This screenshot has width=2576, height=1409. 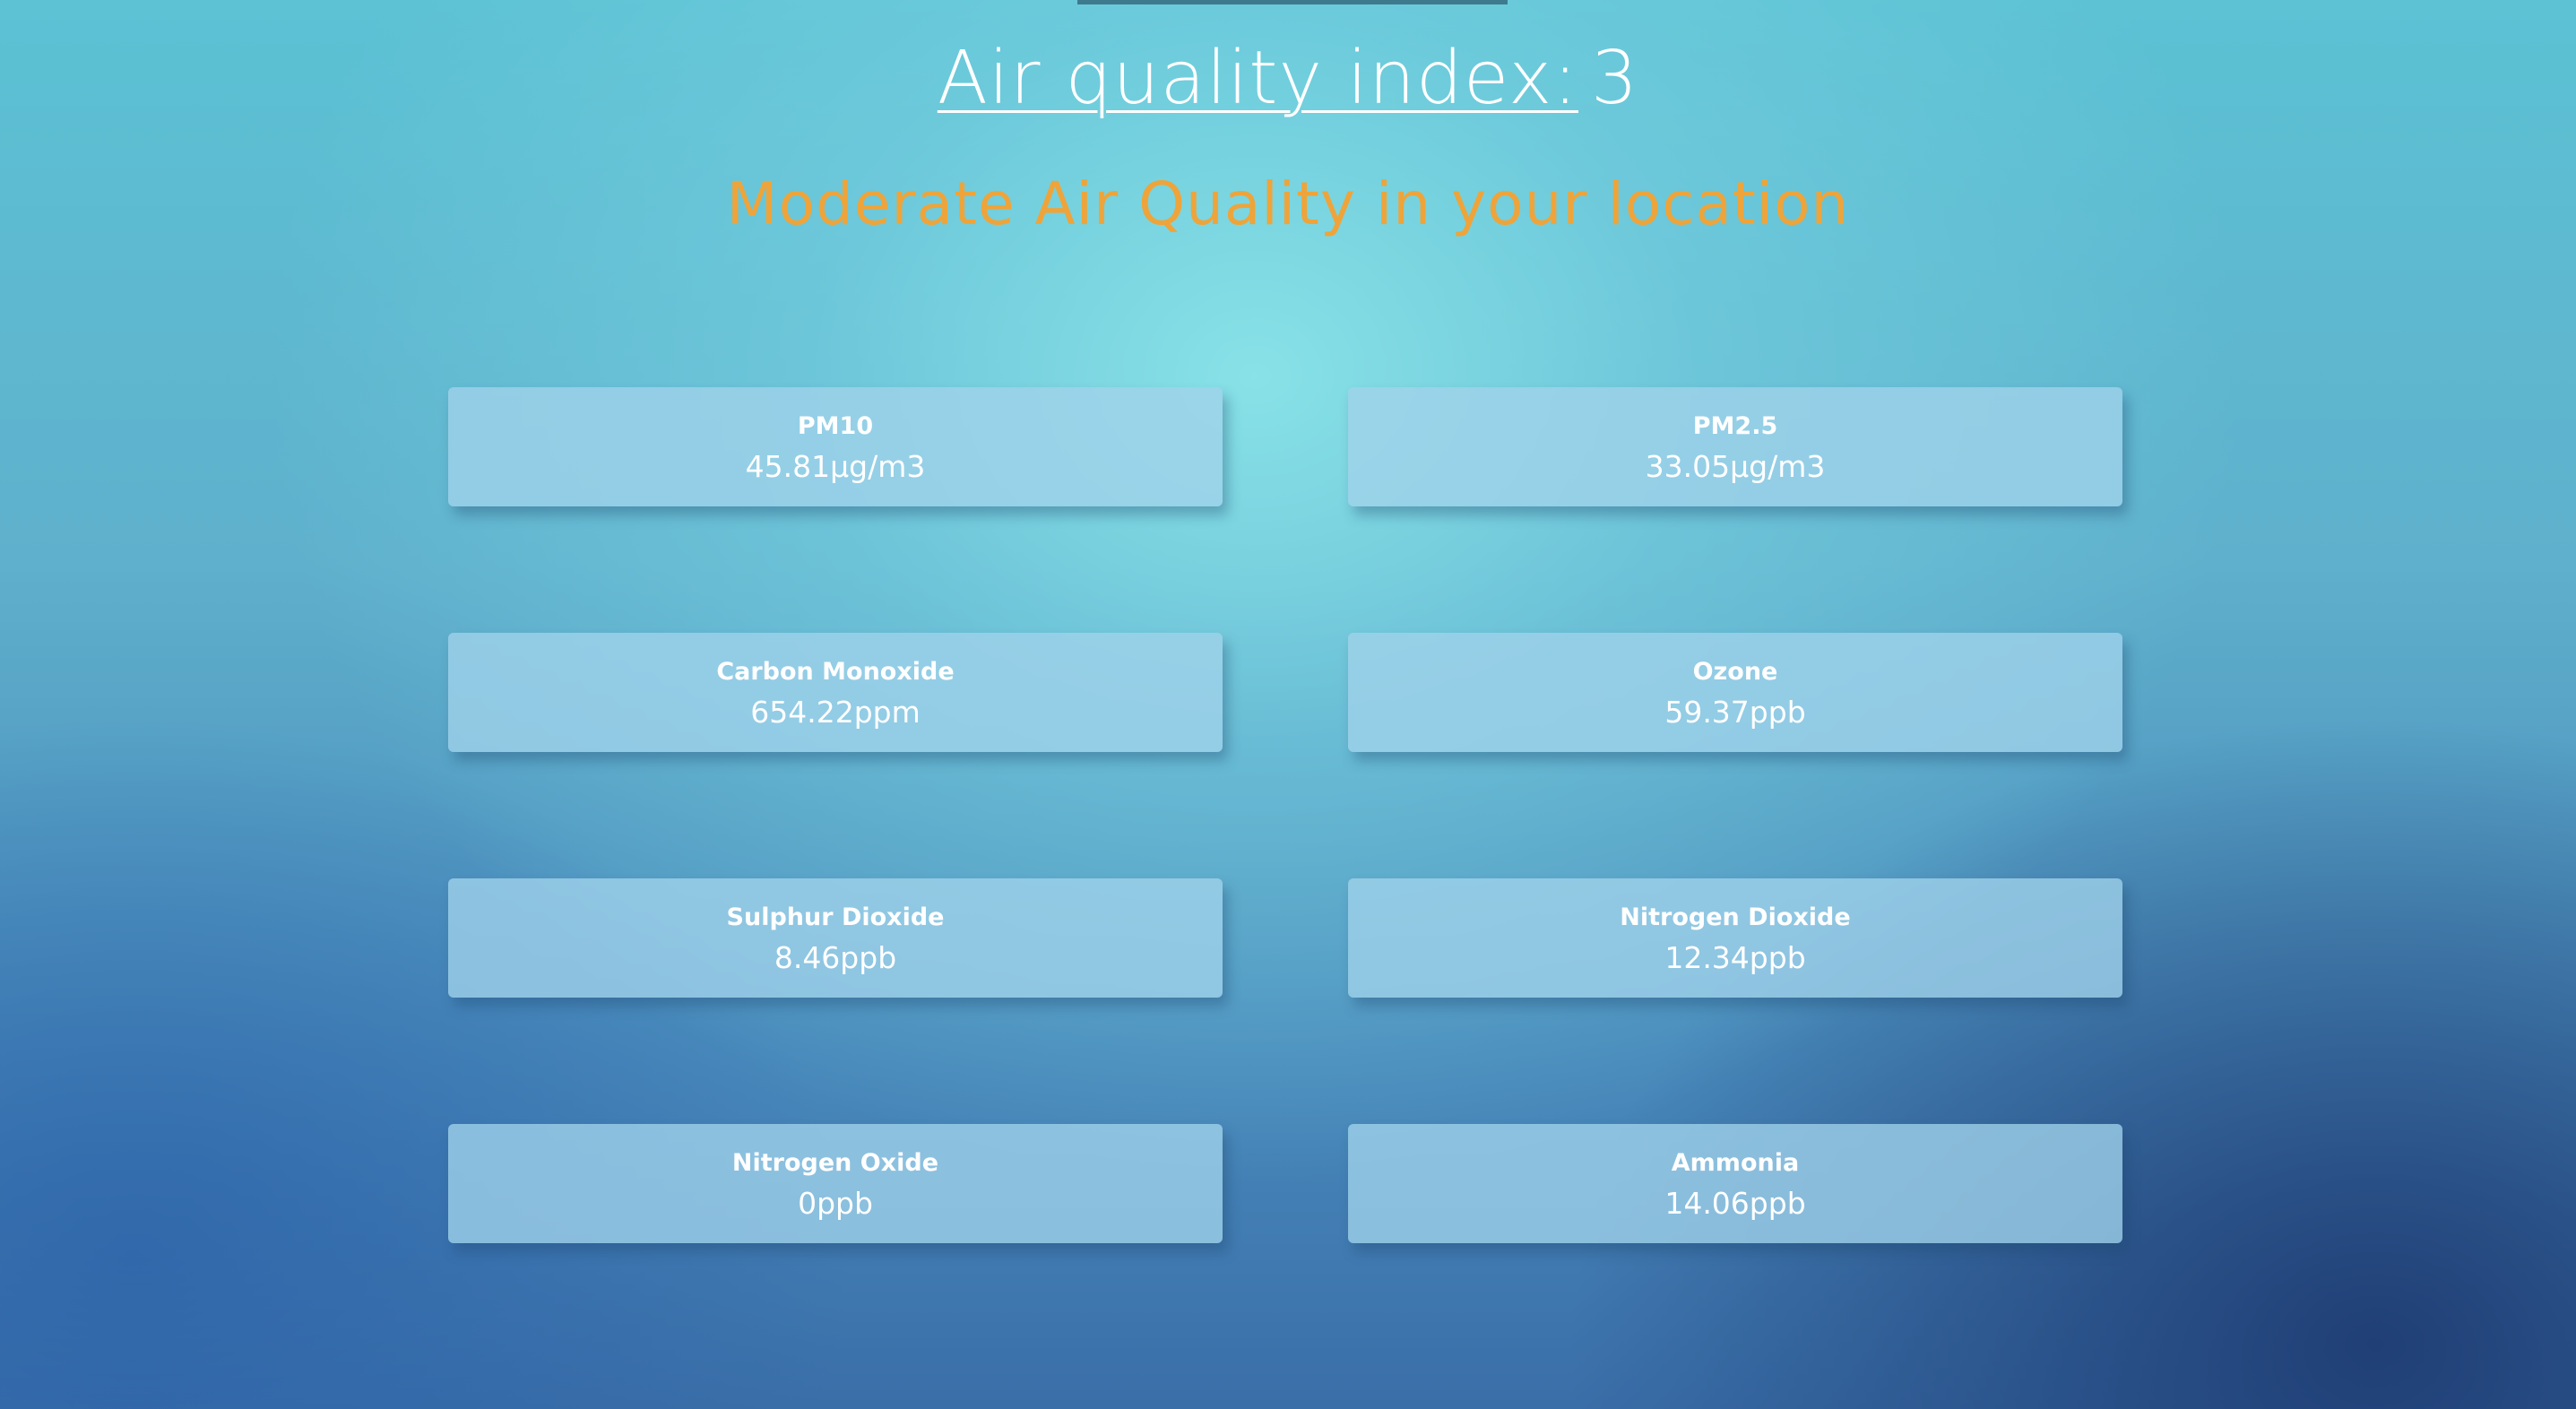 What do you see at coordinates (835, 1203) in the screenshot?
I see `pollutant-value: 0ppb` at bounding box center [835, 1203].